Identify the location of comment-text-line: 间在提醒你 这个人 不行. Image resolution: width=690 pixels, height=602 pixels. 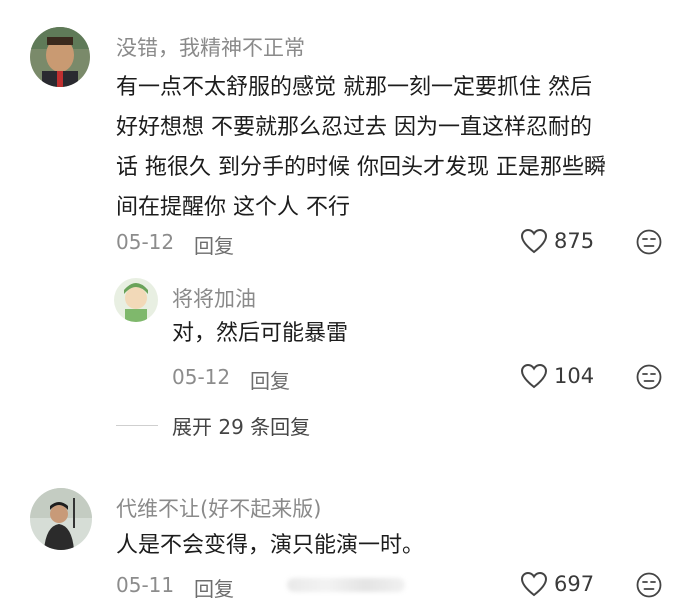
(233, 207).